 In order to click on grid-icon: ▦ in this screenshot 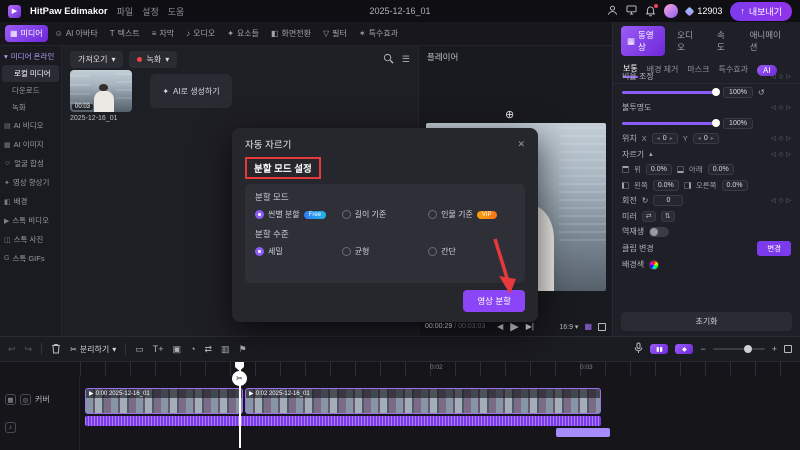, I will do `click(588, 326)`.